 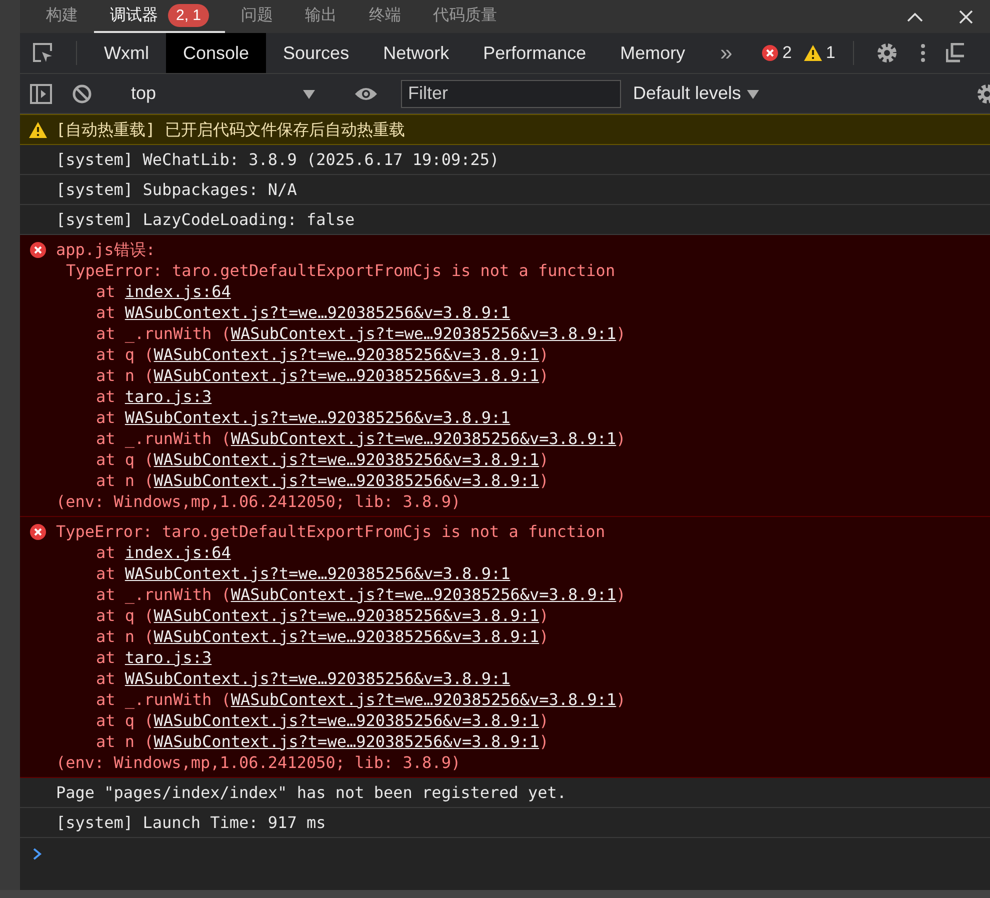 I want to click on close-icon, so click(x=966, y=16).